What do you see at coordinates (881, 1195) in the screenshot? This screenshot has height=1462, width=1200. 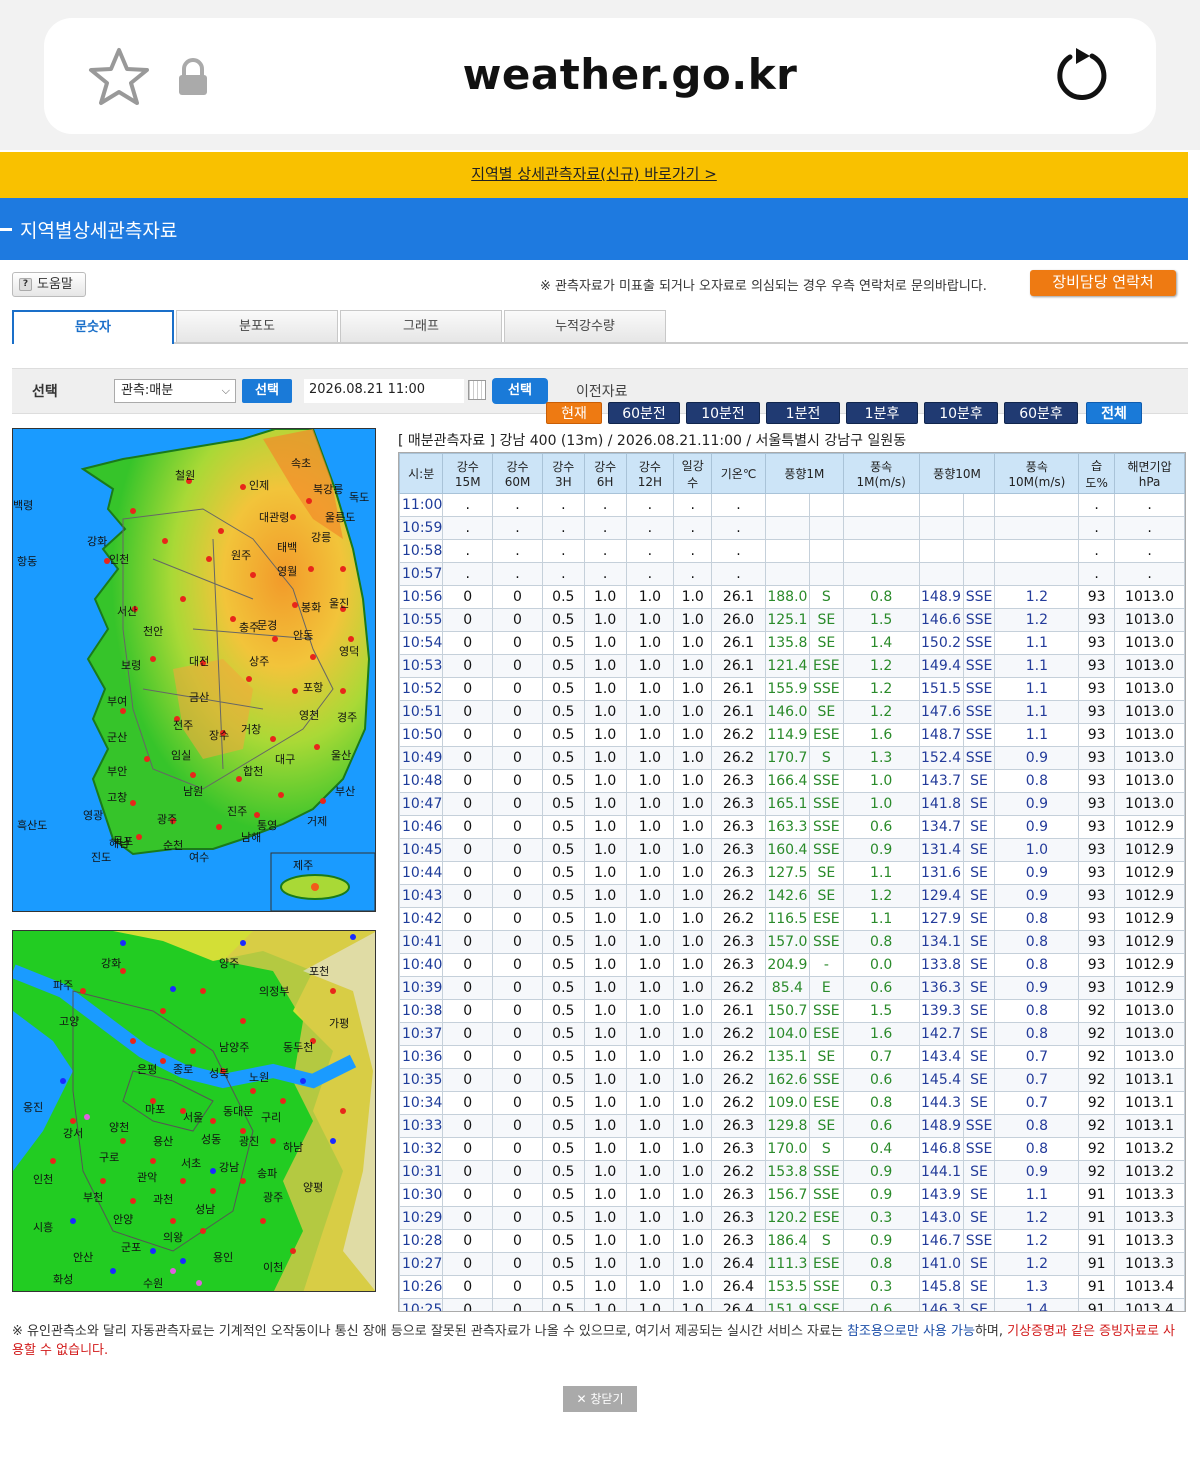 I see `table-cell: 0.9` at bounding box center [881, 1195].